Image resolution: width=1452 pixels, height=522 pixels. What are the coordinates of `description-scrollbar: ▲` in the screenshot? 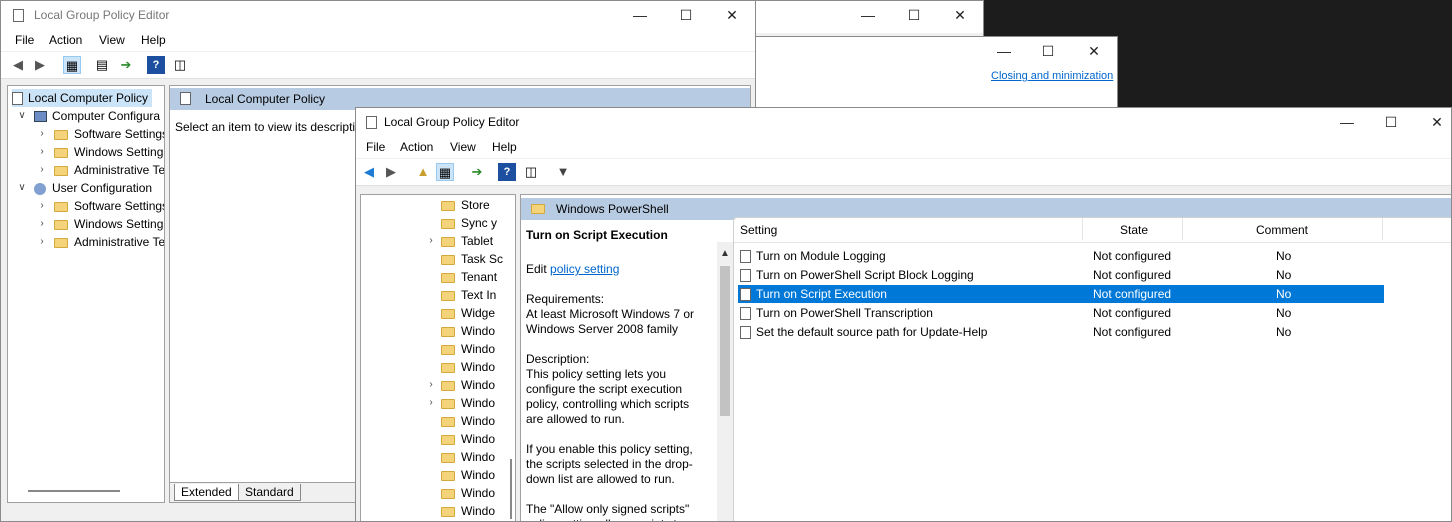 It's located at (725, 381).